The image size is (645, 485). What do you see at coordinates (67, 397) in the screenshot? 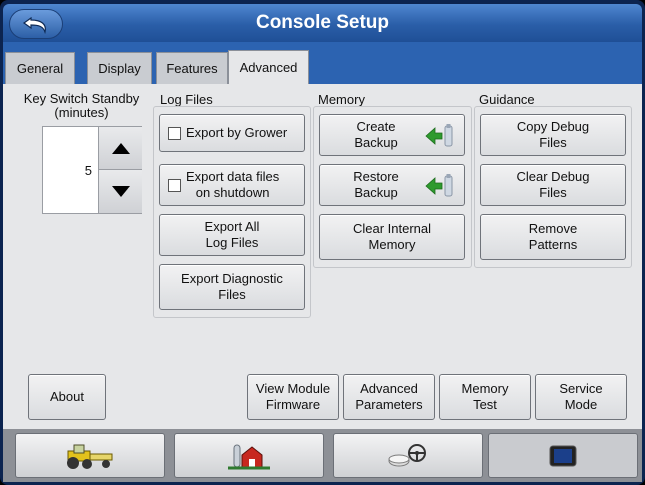
I see `about-button: About` at bounding box center [67, 397].